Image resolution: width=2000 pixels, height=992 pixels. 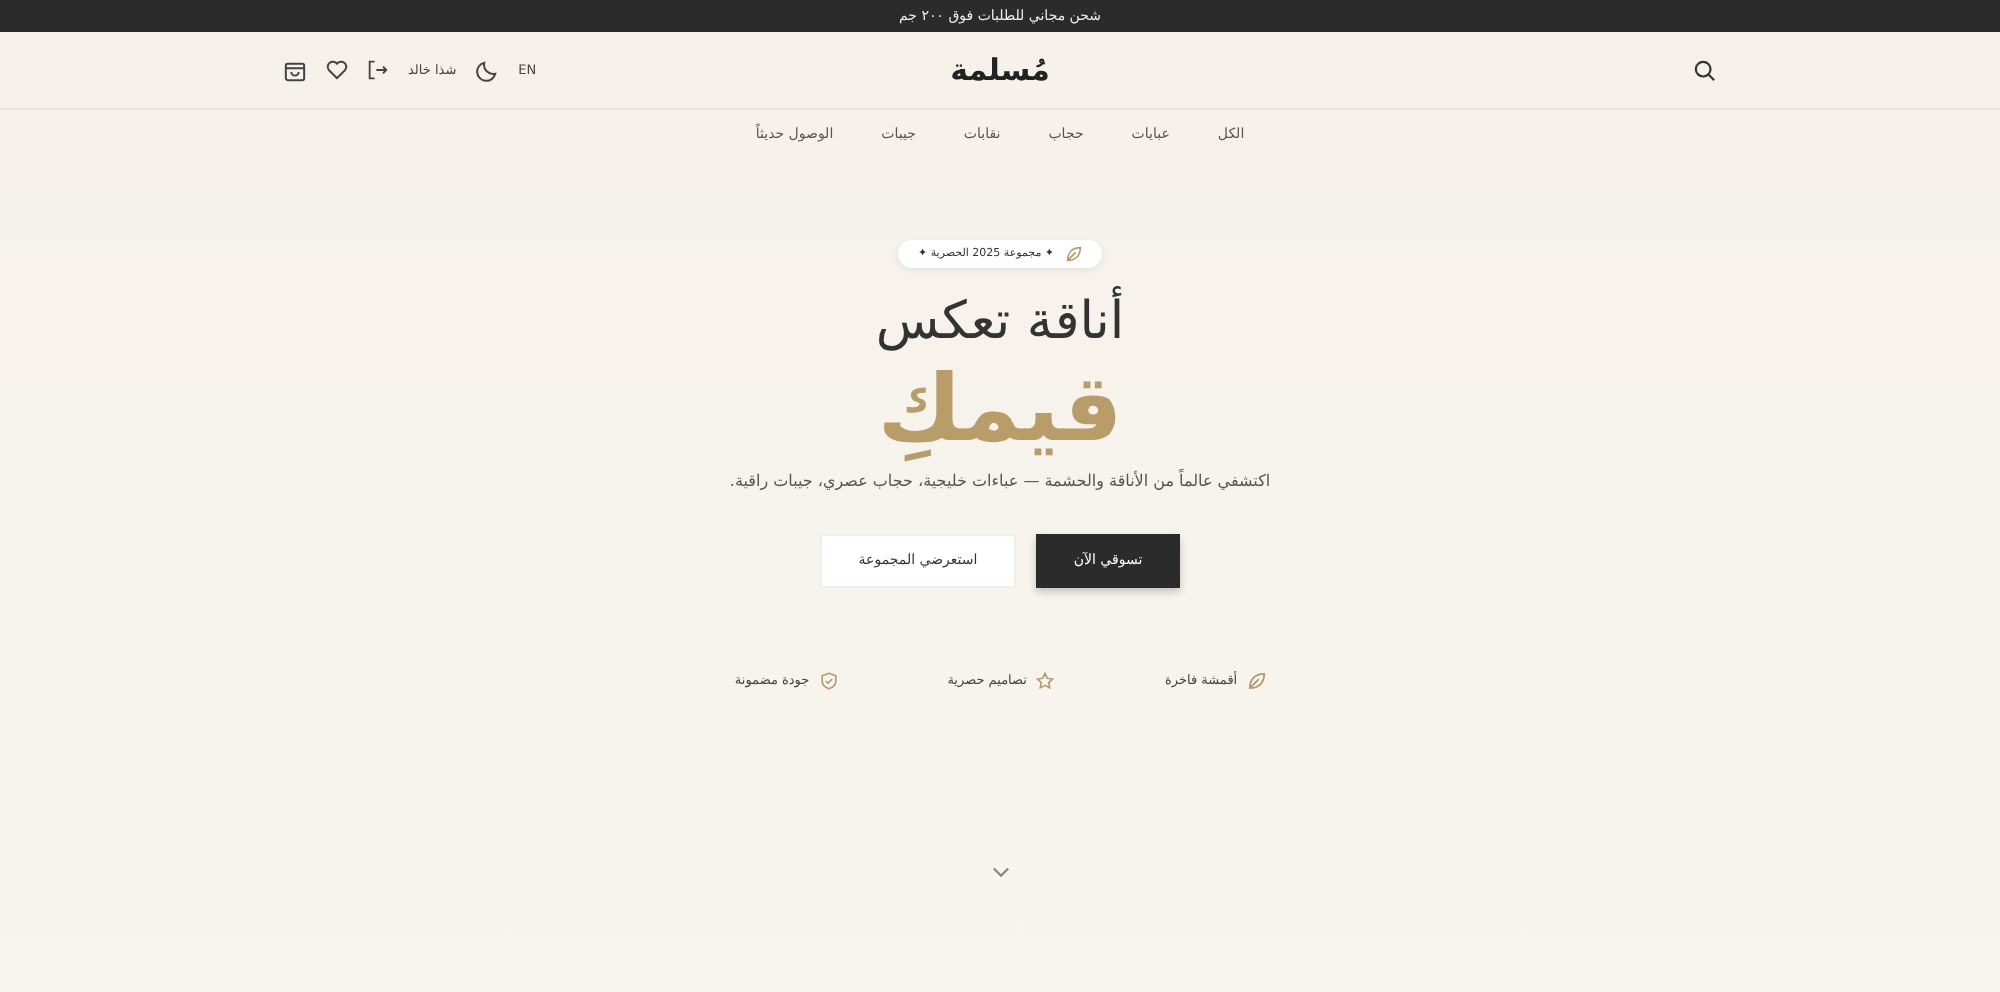 I want to click on highlight-headline: قيمكِ, so click(x=1000, y=409).